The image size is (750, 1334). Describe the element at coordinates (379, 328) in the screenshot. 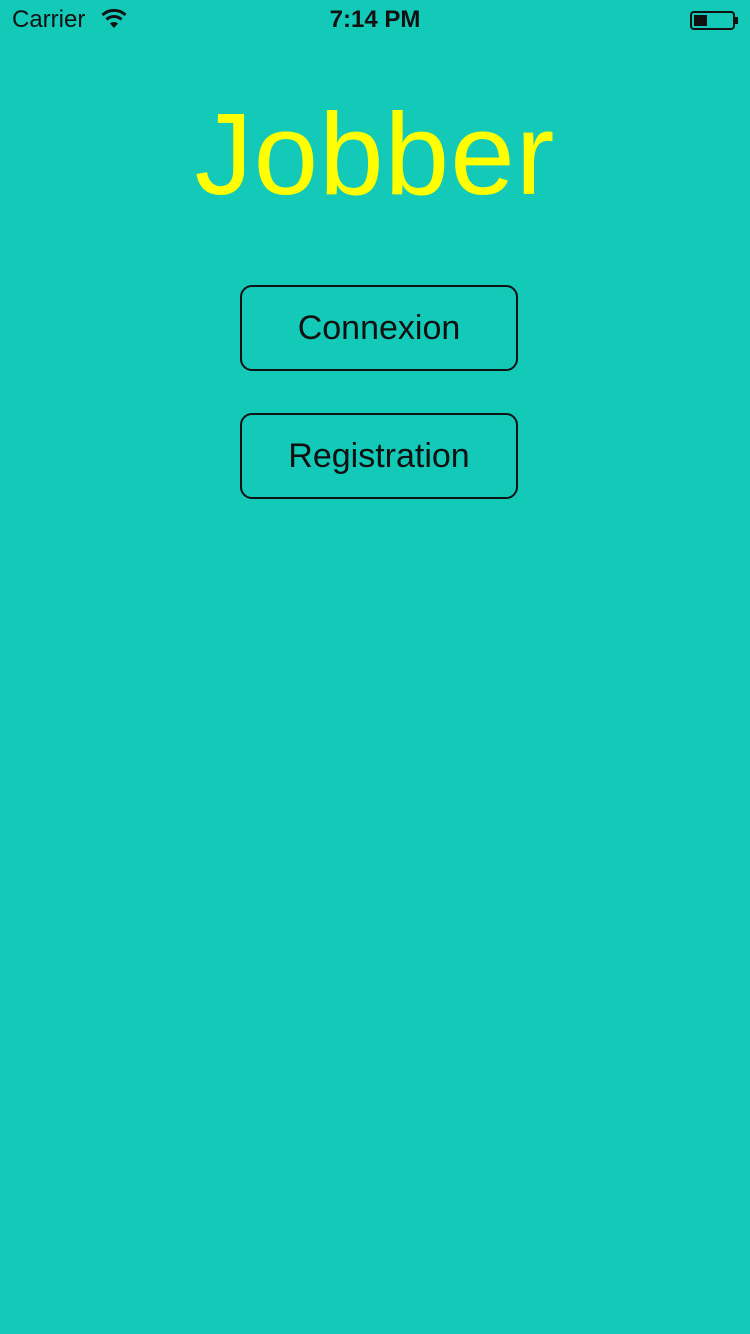

I see `connexion-button: Connexion` at that location.